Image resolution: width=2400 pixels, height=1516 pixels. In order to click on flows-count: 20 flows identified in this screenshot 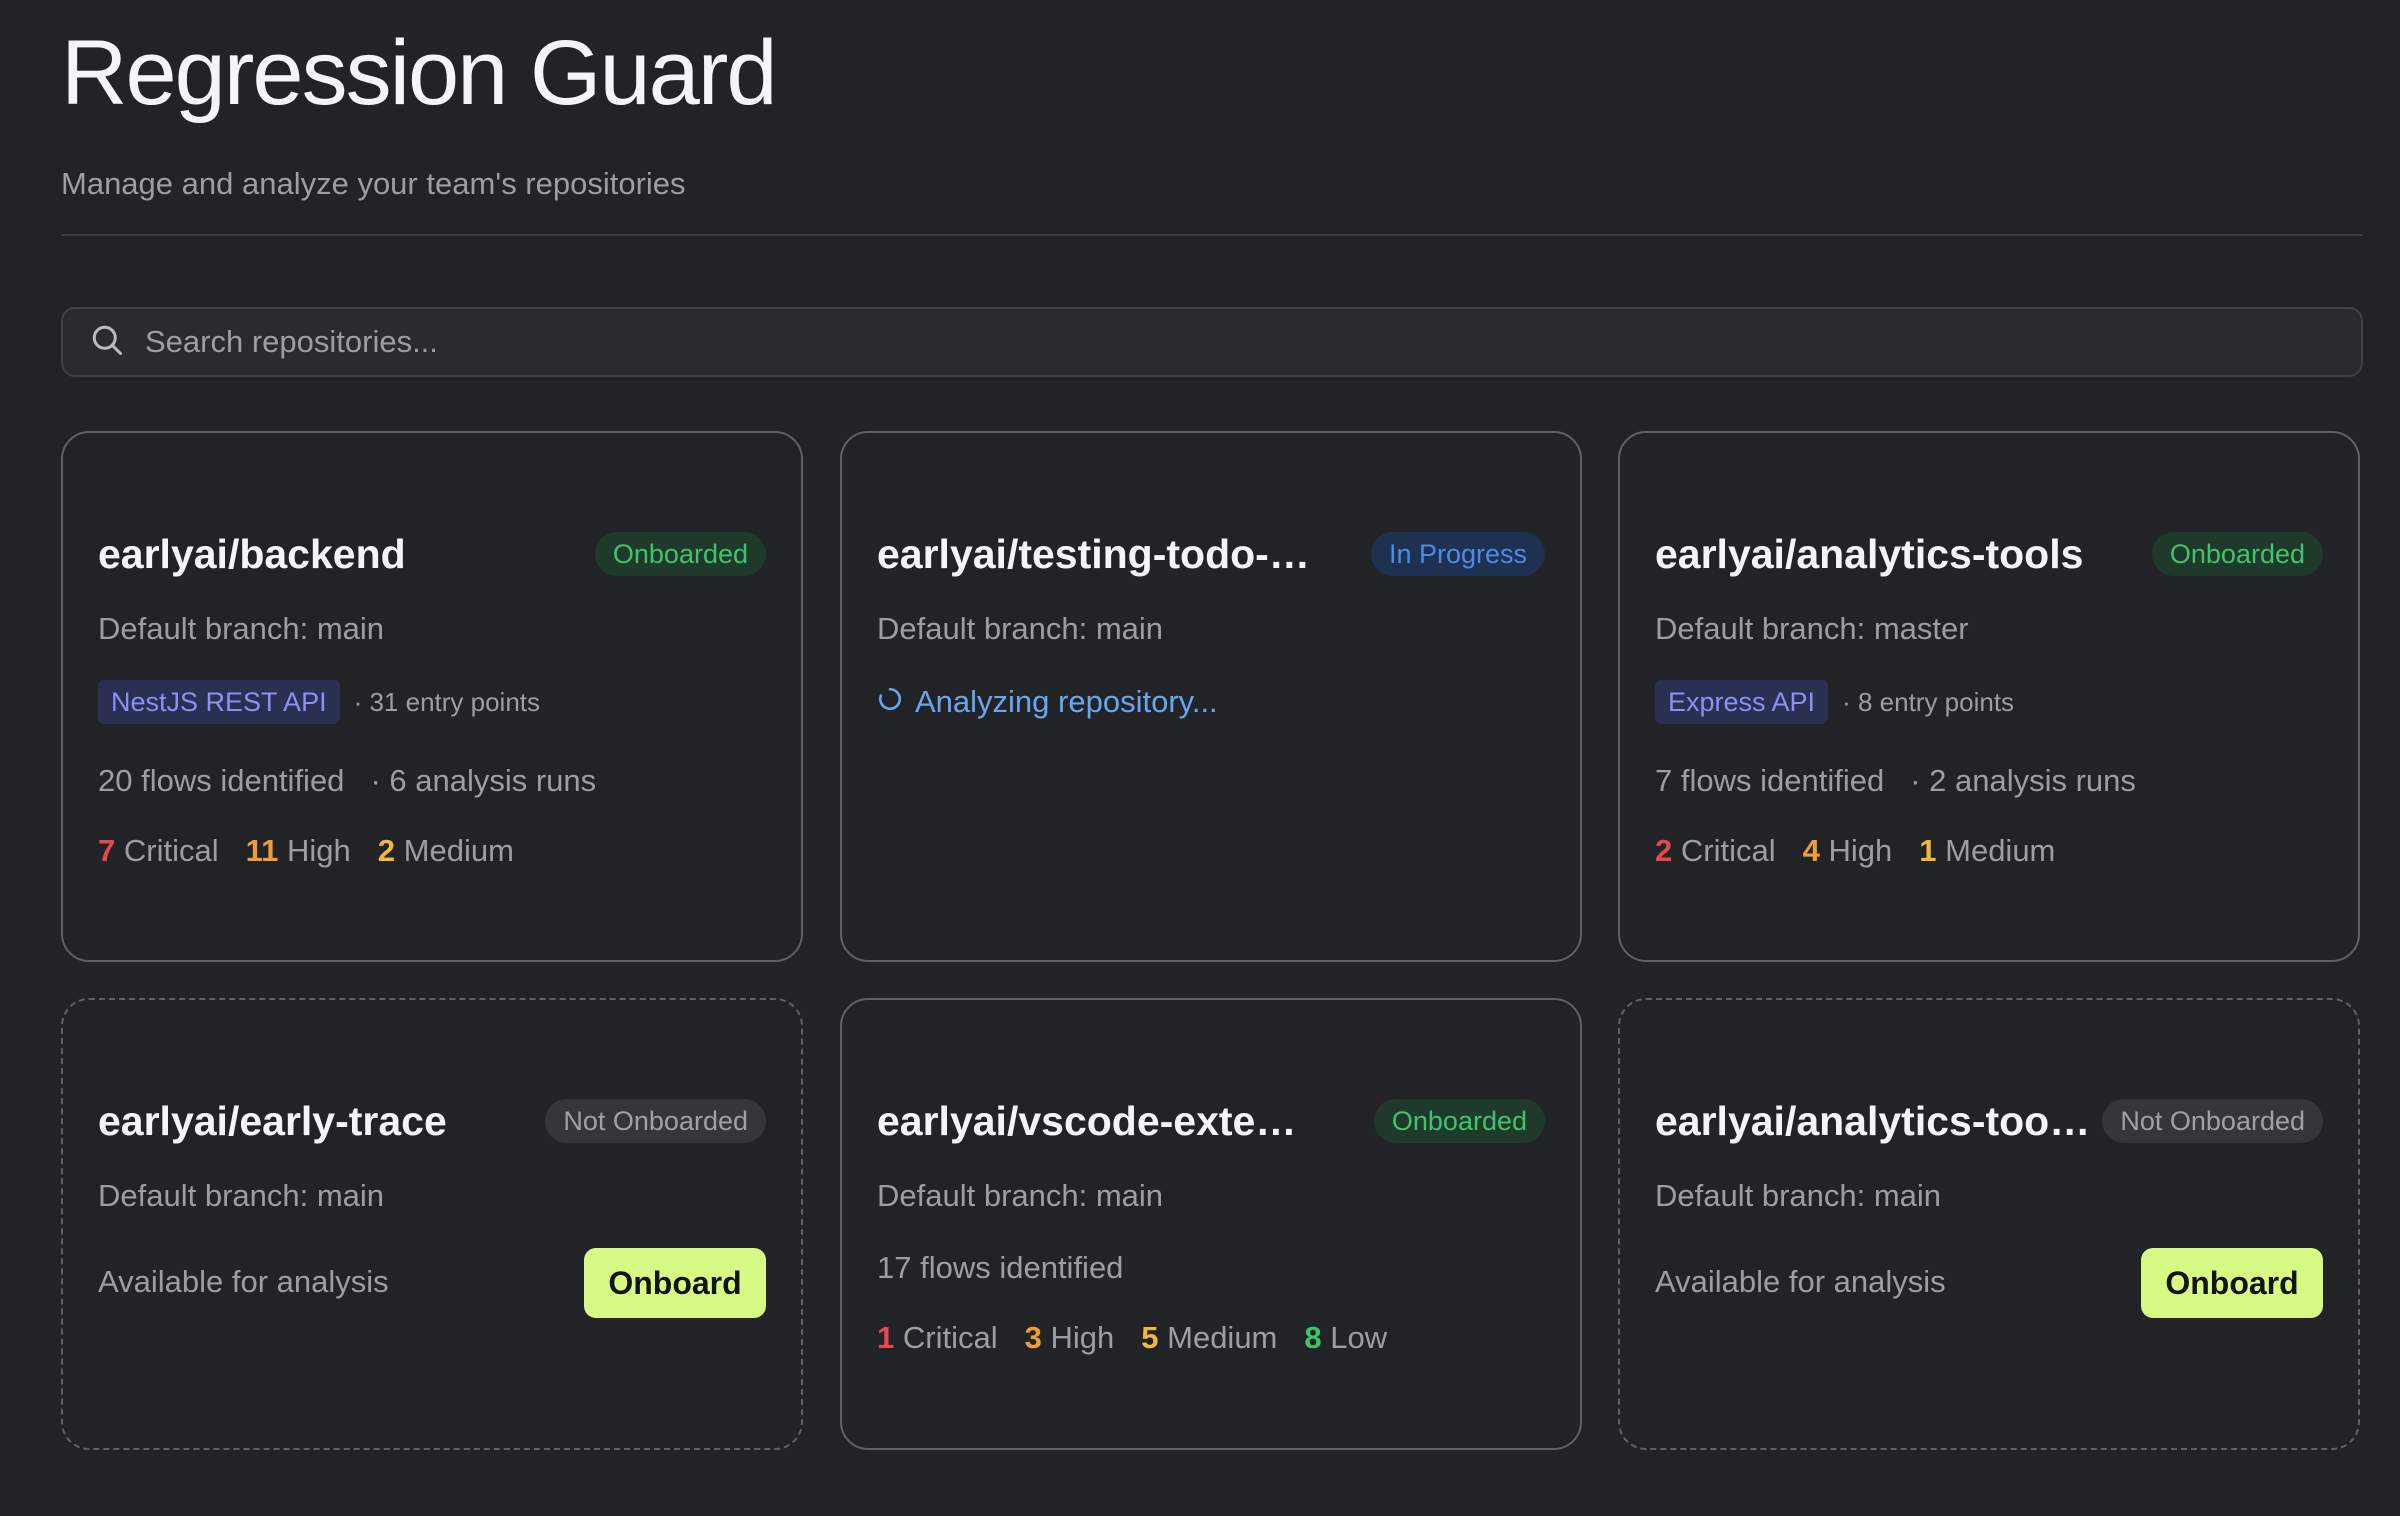, I will do `click(221, 780)`.